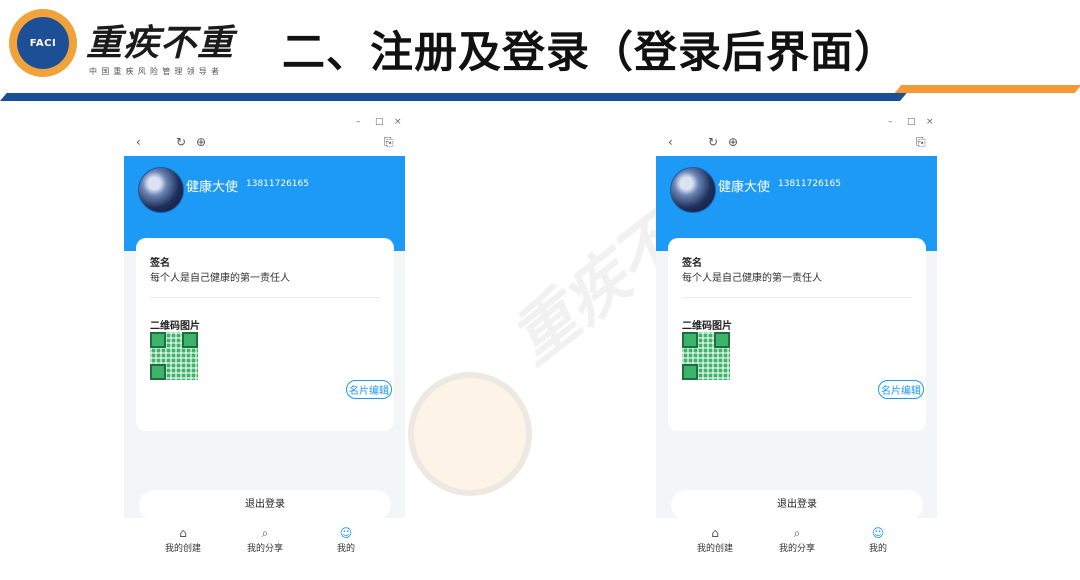  I want to click on company-logo: FACI, so click(43, 43).